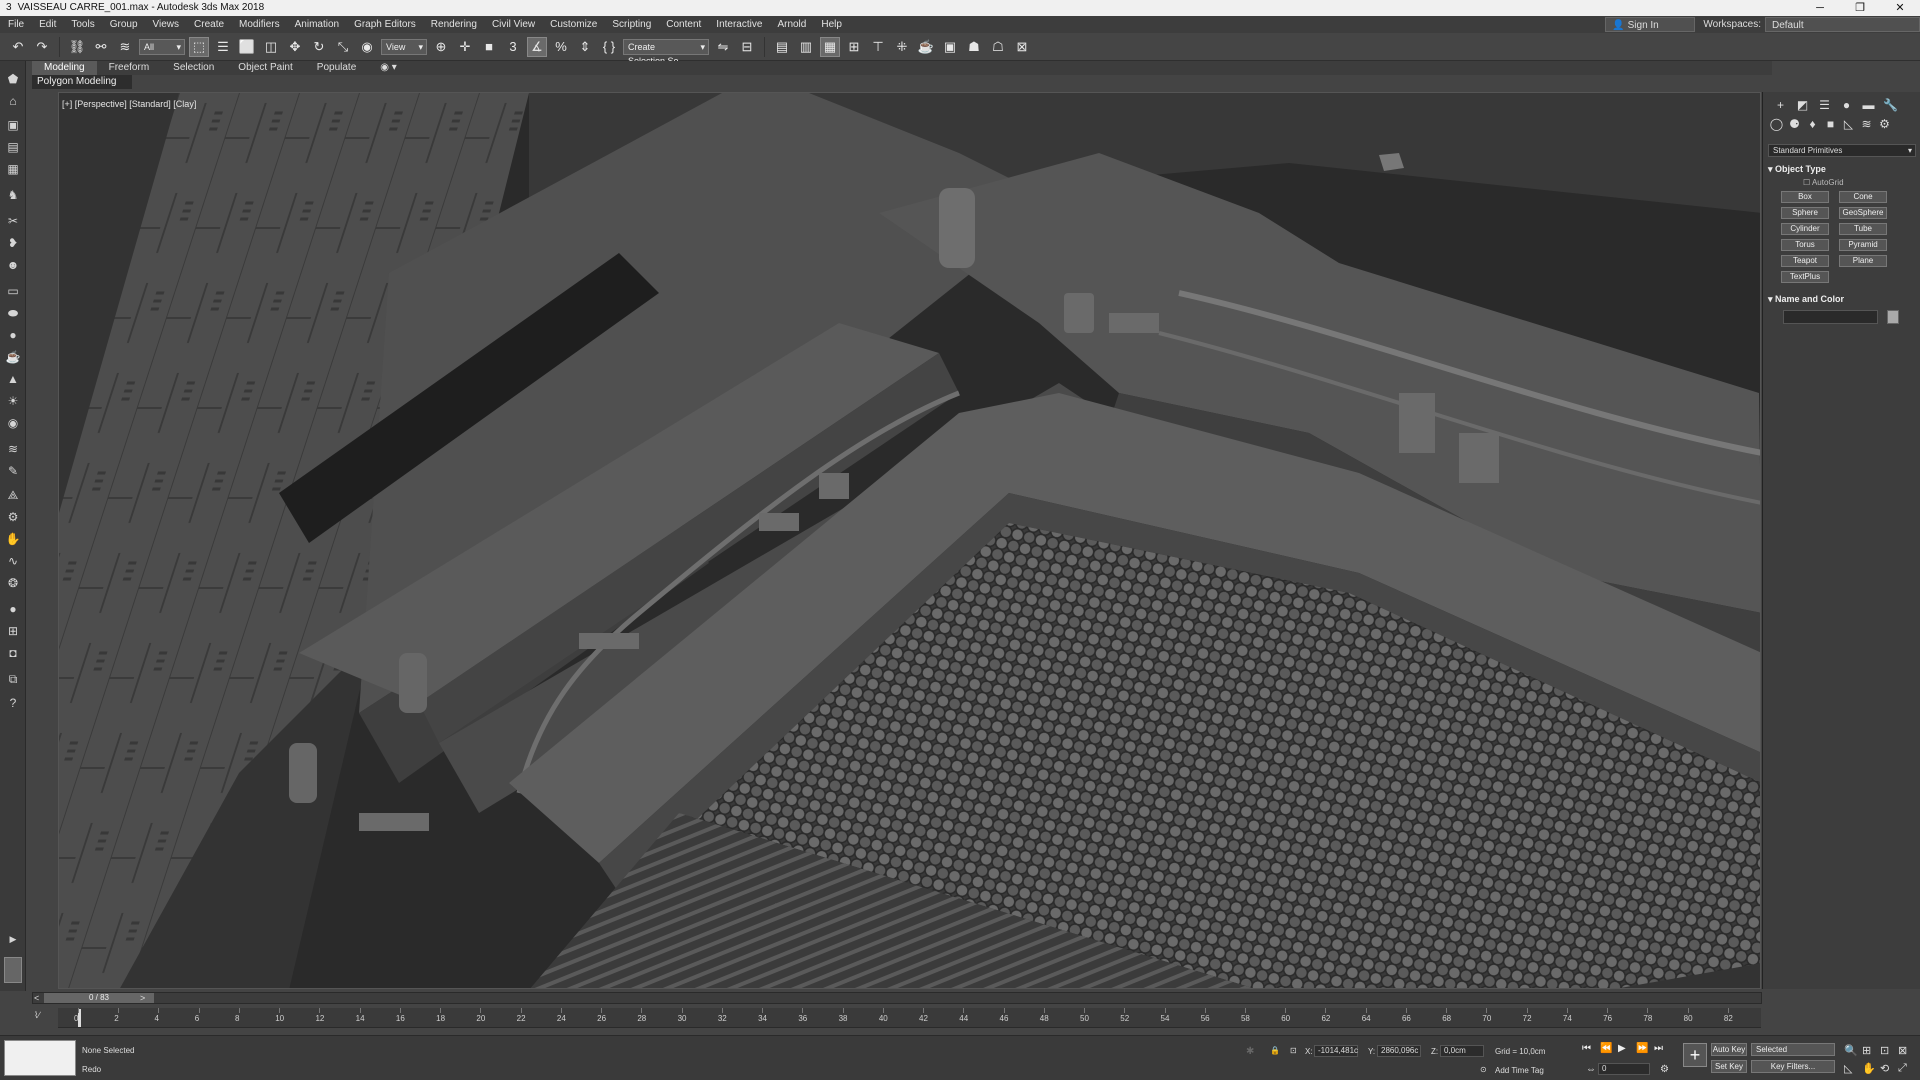  What do you see at coordinates (129, 104) in the screenshot?
I see `viewport-label: [+] [Perspective] [Standard] [Clay]` at bounding box center [129, 104].